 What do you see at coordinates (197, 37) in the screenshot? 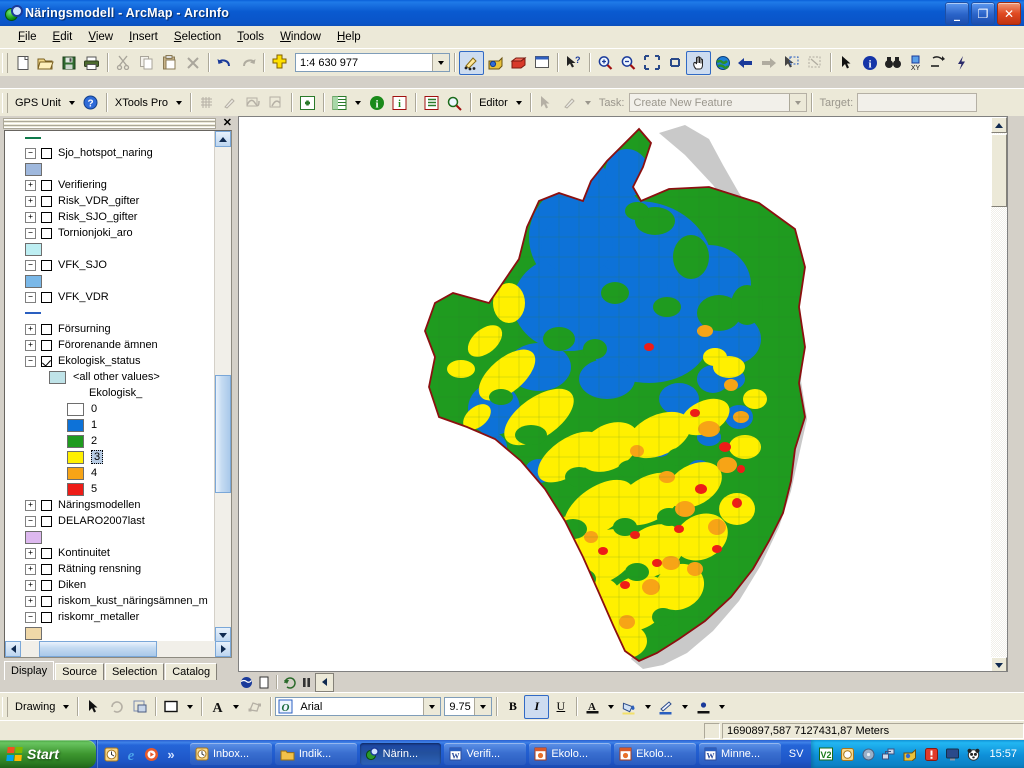
I see `menu-selection: Selection` at bounding box center [197, 37].